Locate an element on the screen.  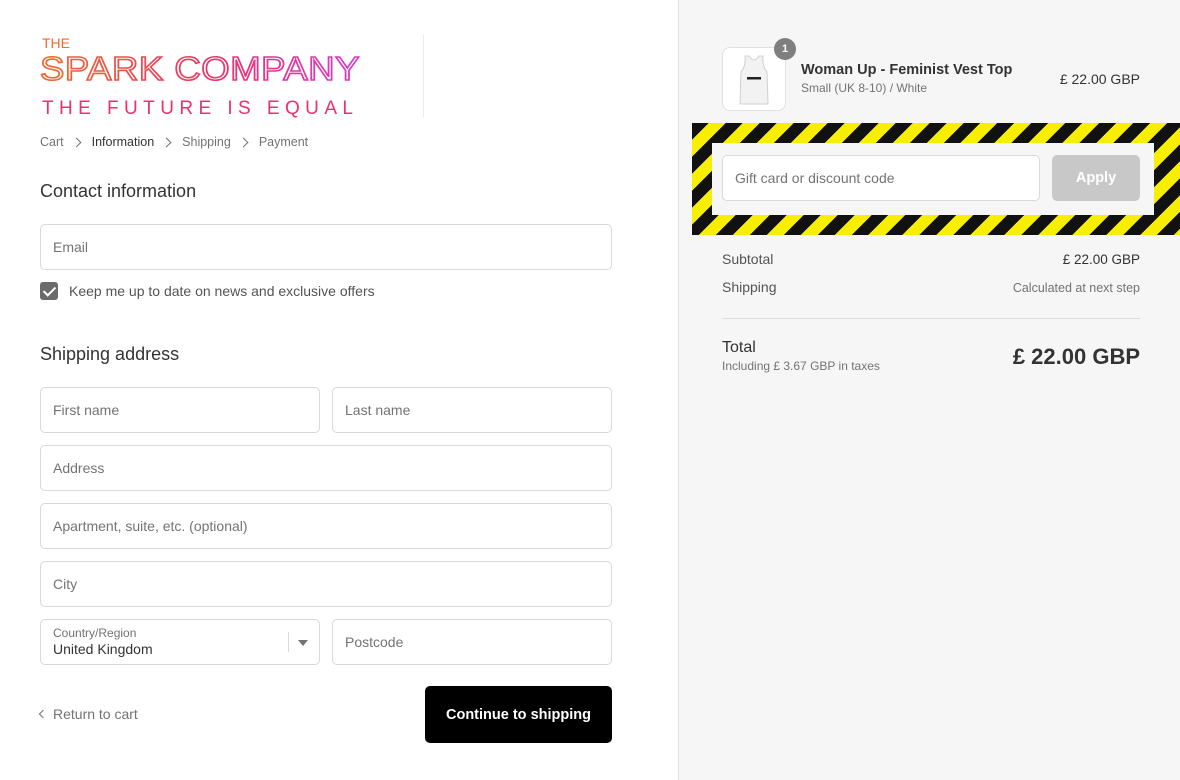
subtotal-label: Subtotal is located at coordinates (748, 259).